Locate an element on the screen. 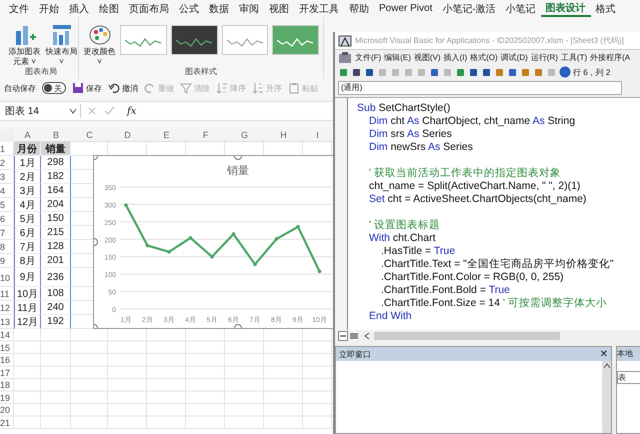 This screenshot has height=434, width=640. row-header: 13 is located at coordinates (7, 322).